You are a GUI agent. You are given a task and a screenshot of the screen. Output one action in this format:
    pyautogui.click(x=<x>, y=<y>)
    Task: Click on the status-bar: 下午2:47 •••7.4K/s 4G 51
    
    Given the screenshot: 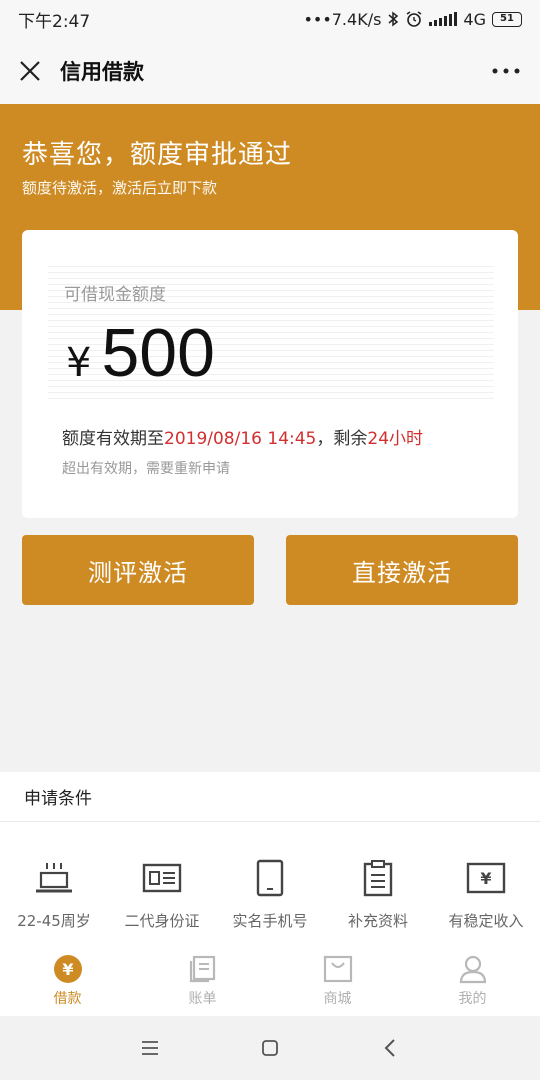 What is the action you would take?
    pyautogui.click(x=270, y=19)
    